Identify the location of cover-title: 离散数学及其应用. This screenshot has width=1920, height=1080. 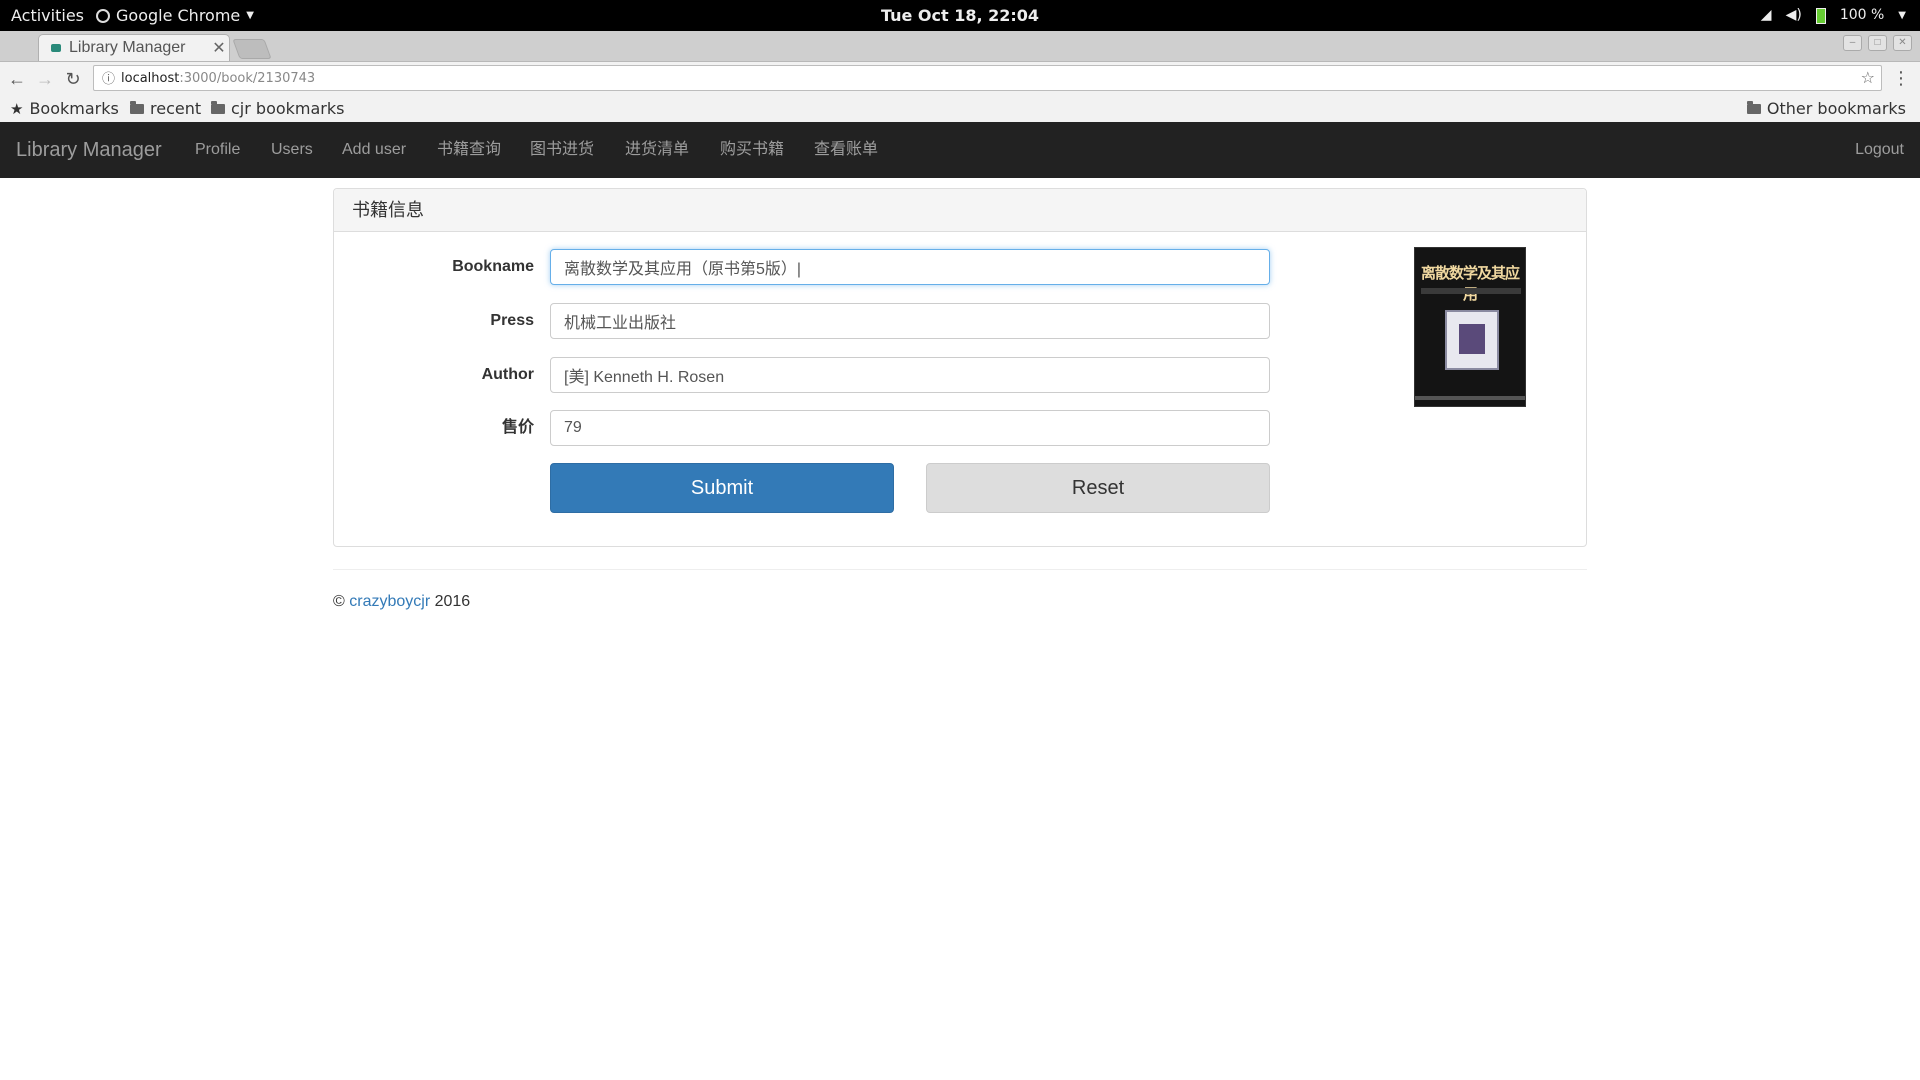
(1470, 283).